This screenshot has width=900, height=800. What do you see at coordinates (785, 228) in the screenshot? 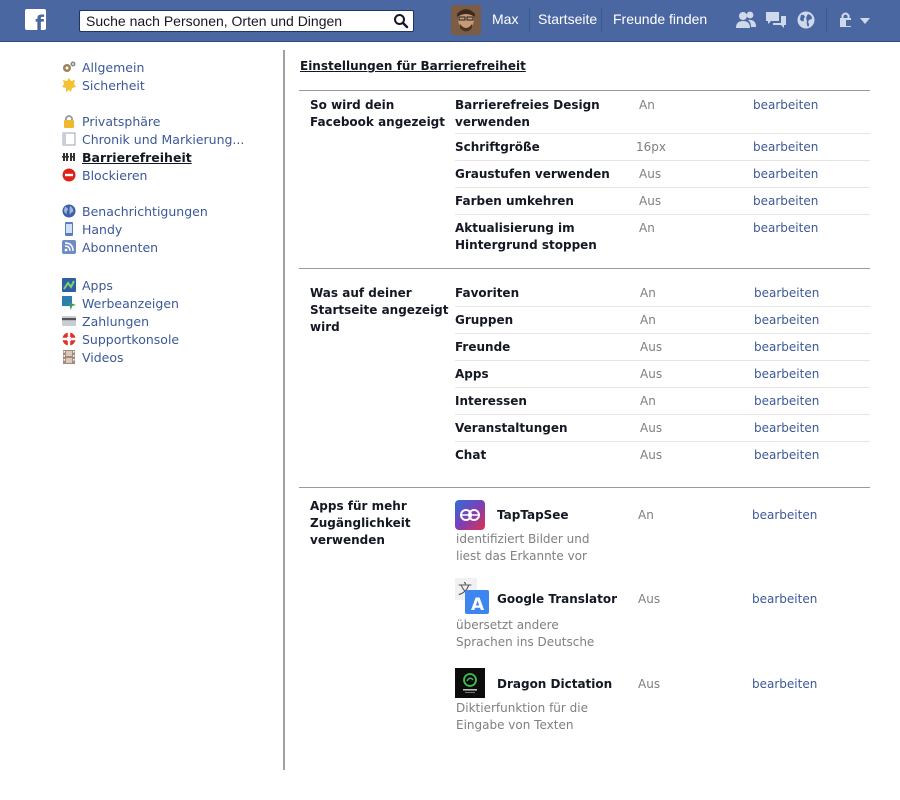
I see `edit-link-background-refresh: bearbeiten` at bounding box center [785, 228].